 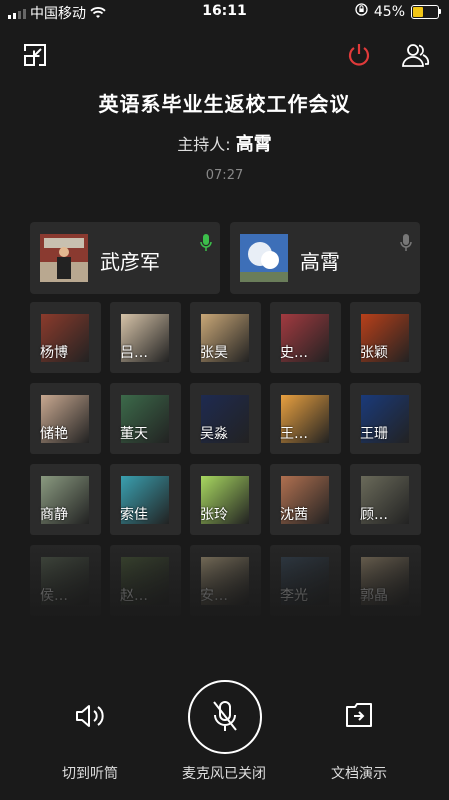 What do you see at coordinates (294, 596) in the screenshot?
I see `participant-name: 李光` at bounding box center [294, 596].